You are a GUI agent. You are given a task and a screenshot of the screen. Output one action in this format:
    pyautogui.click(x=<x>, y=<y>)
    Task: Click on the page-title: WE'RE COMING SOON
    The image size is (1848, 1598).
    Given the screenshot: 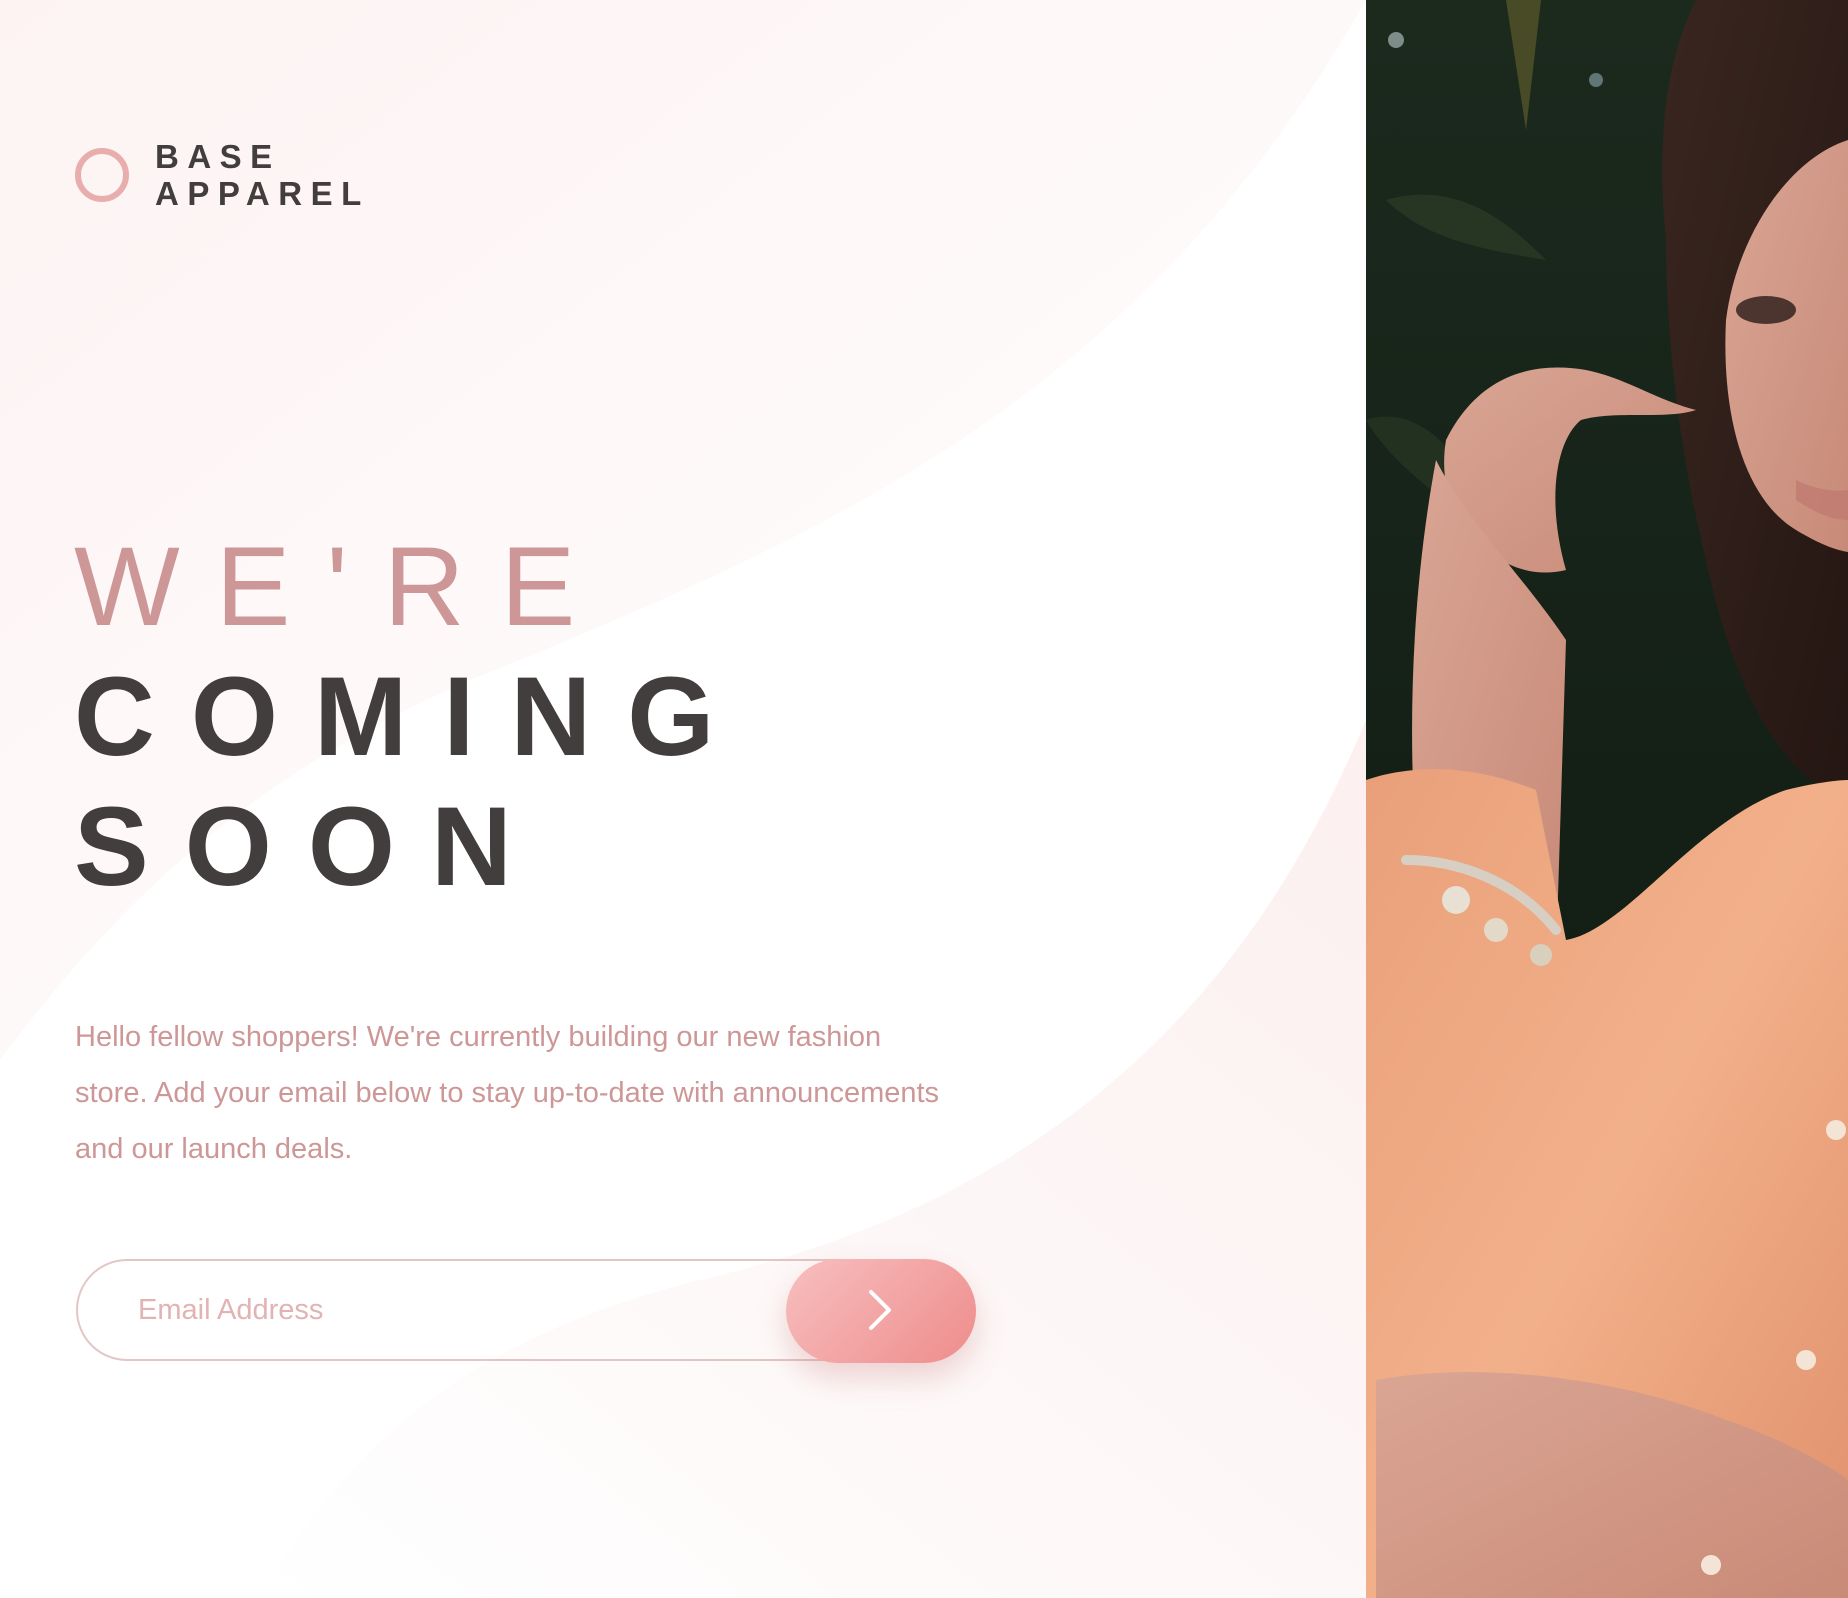 What is the action you would take?
    pyautogui.click(x=412, y=717)
    